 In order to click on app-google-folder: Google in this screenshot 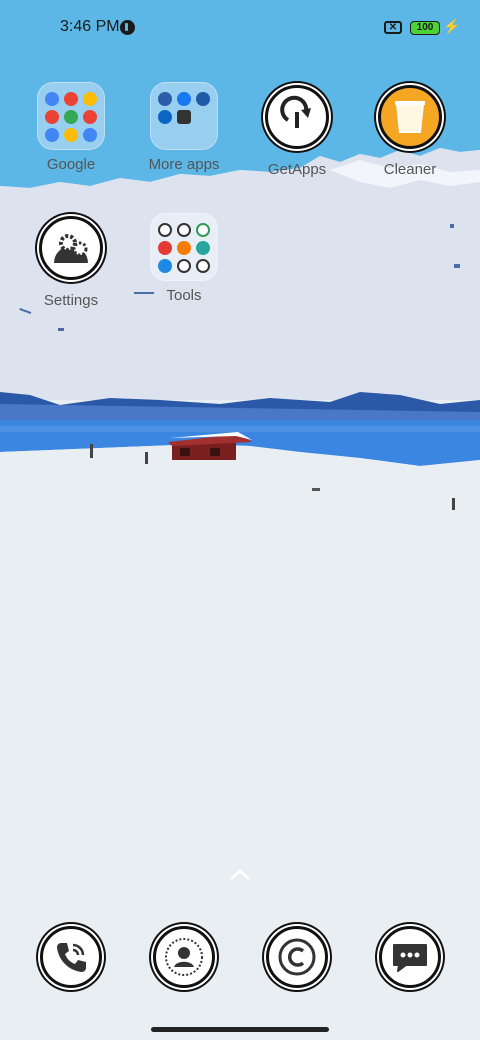, I will do `click(71, 127)`.